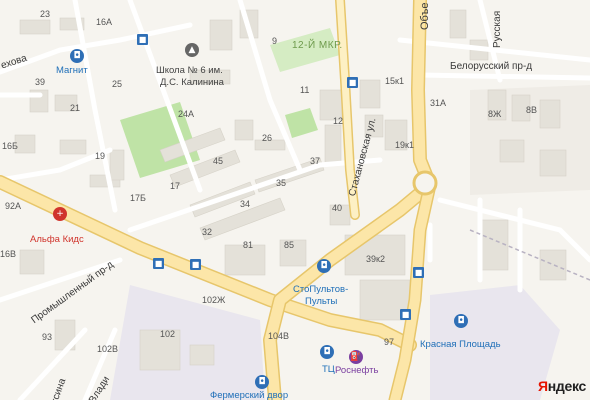 The image size is (590, 400). Describe the element at coordinates (389, 342) in the screenshot. I see `house-number: 97` at that location.